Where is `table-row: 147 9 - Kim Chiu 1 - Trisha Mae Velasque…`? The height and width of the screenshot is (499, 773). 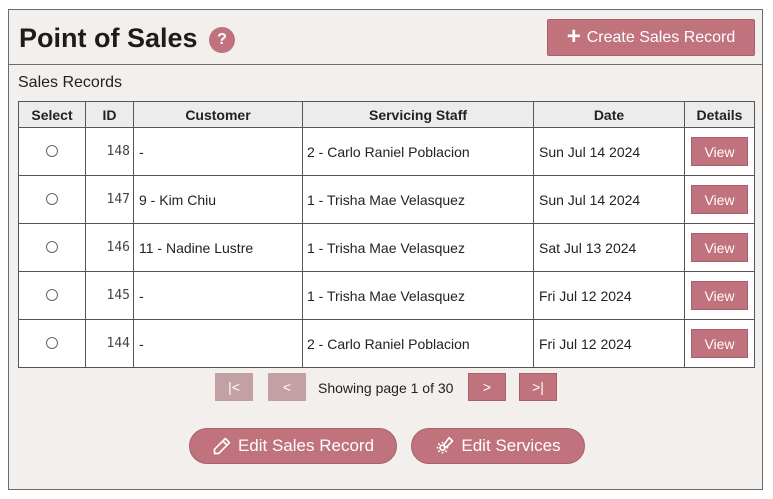 table-row: 147 9 - Kim Chiu 1 - Trisha Mae Velasque… is located at coordinates (386, 199).